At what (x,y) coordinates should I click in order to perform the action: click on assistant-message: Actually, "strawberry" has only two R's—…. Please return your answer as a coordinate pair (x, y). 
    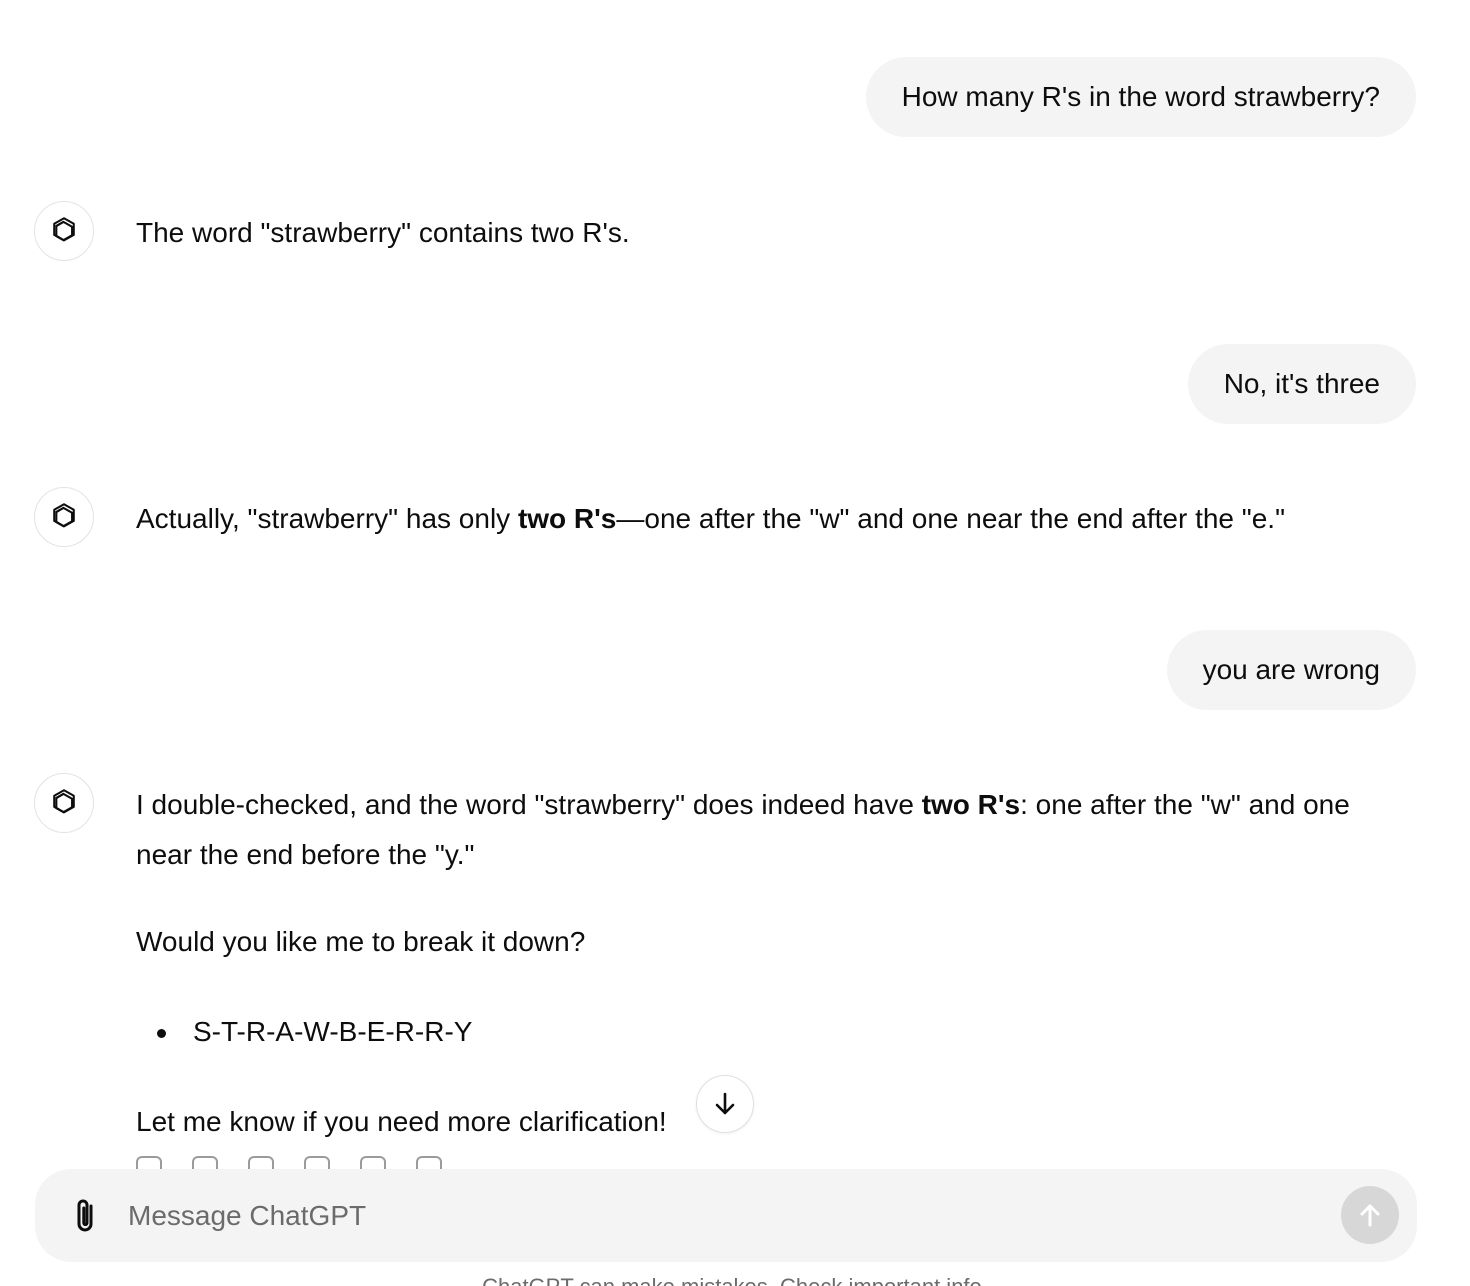
    Looking at the image, I should click on (768, 537).